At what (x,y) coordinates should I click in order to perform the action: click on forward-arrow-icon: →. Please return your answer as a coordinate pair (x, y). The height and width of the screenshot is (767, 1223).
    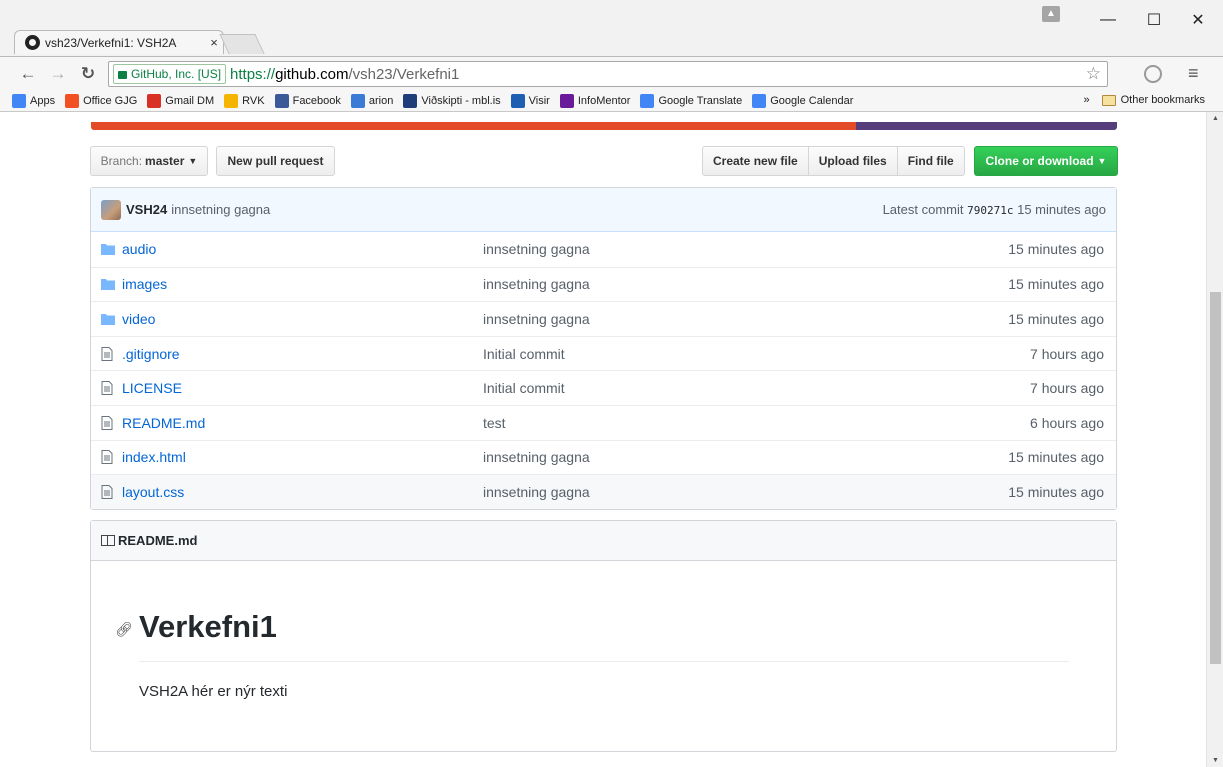
    Looking at the image, I should click on (58, 74).